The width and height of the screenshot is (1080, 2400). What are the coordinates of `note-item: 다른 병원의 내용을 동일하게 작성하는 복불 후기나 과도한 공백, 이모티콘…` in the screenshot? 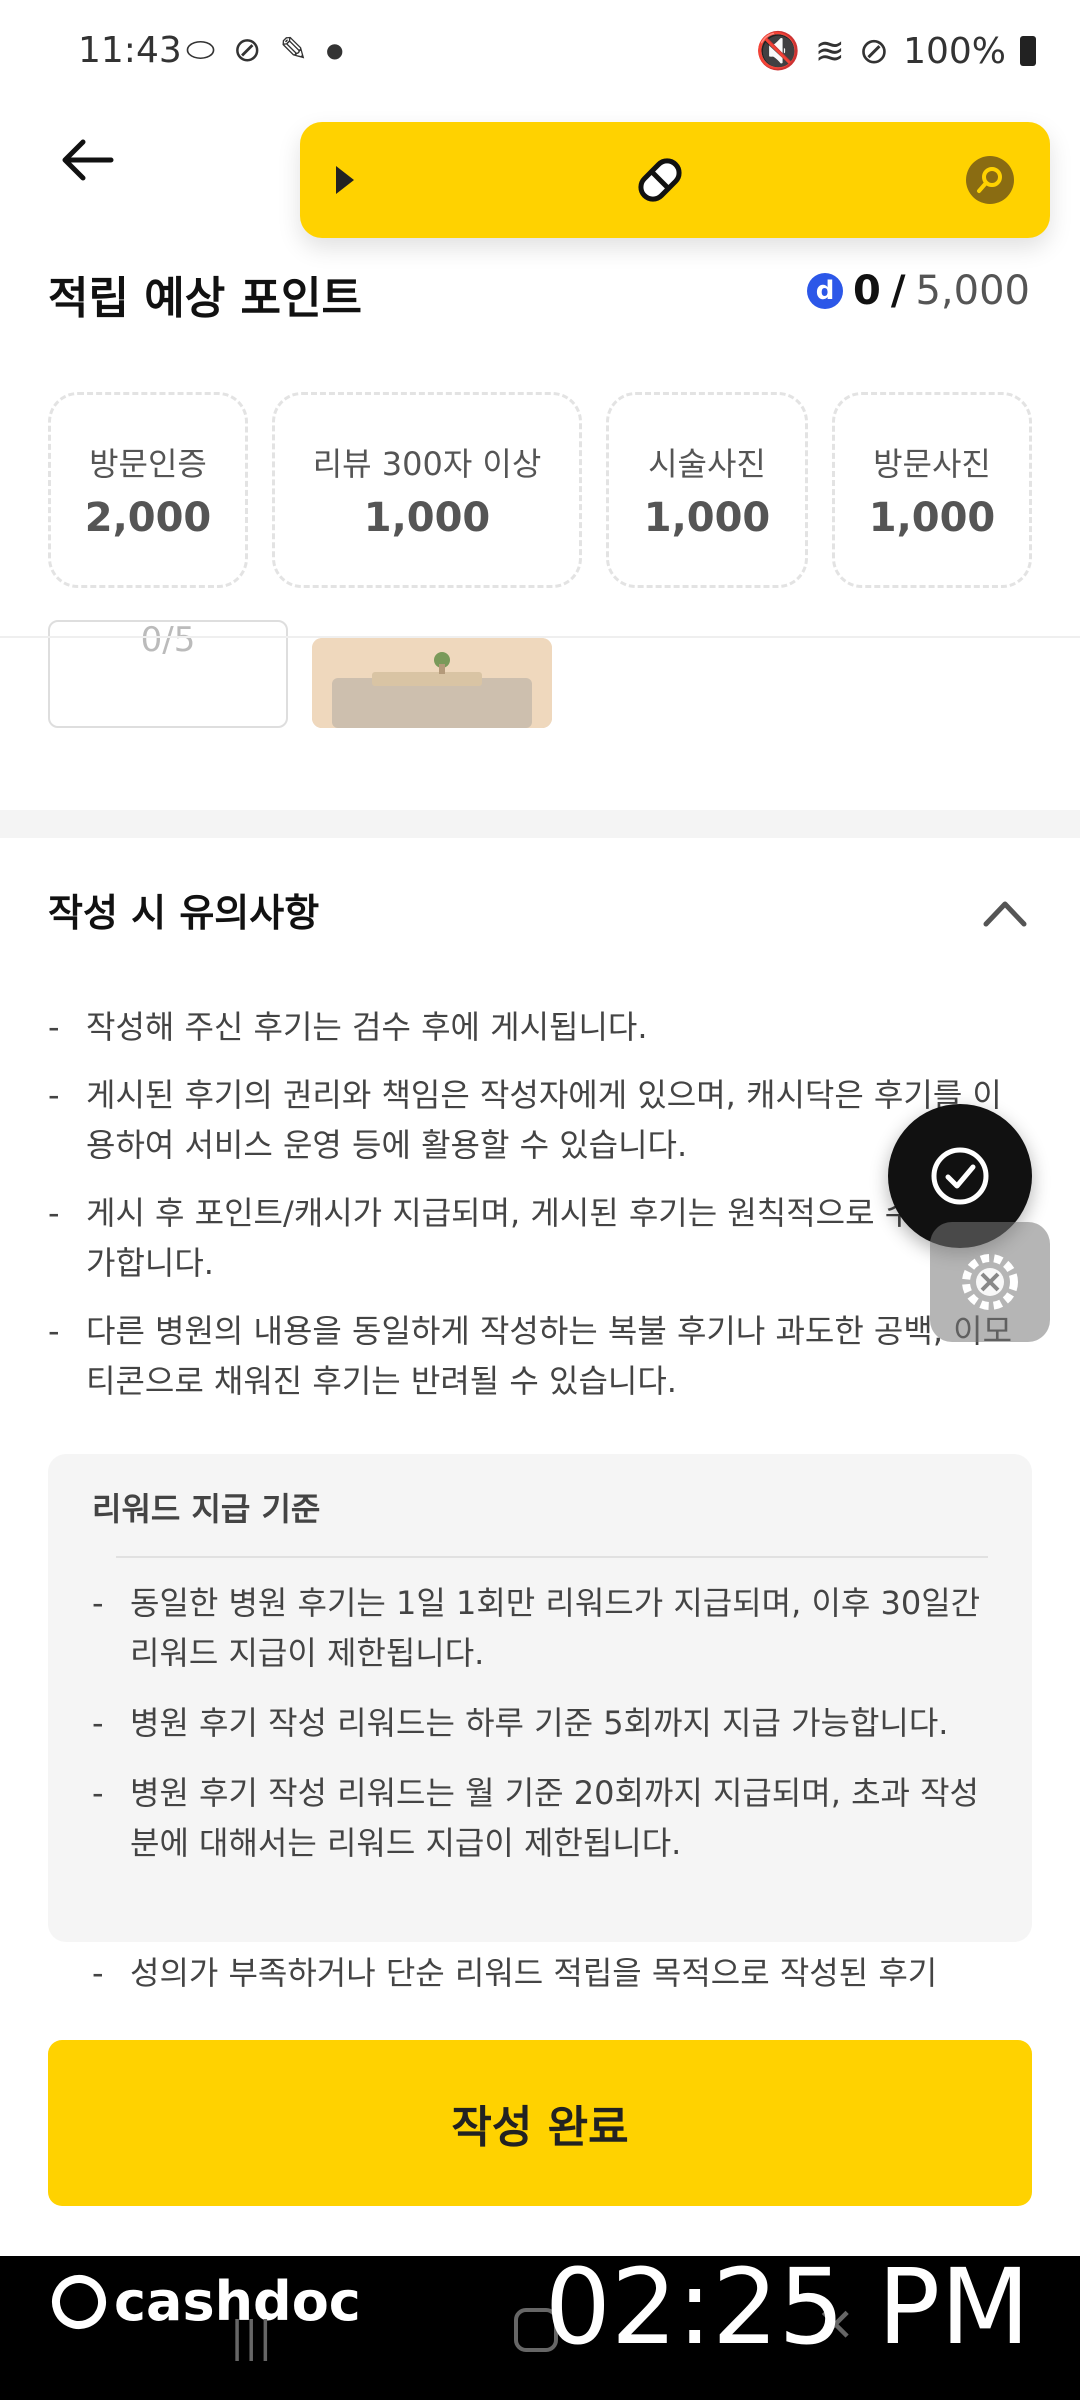 It's located at (538, 1356).